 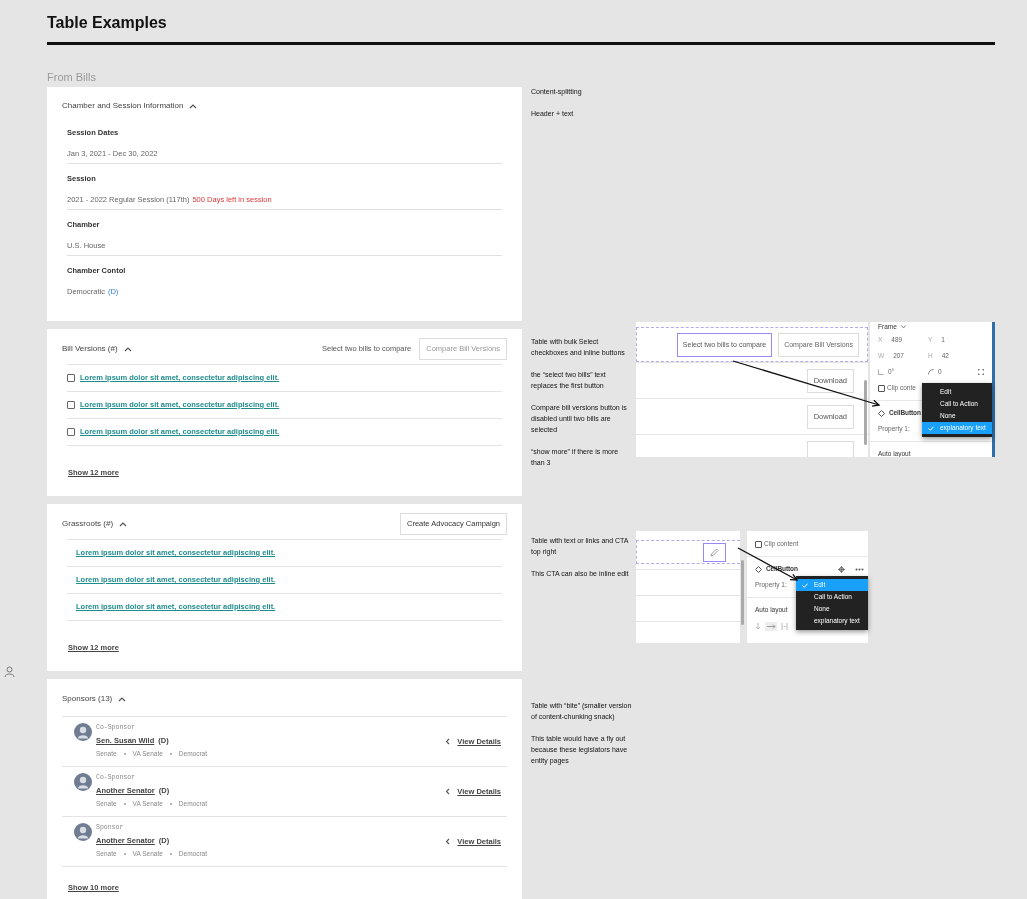 What do you see at coordinates (123, 106) in the screenshot?
I see `section-title: Chamber and Session Information` at bounding box center [123, 106].